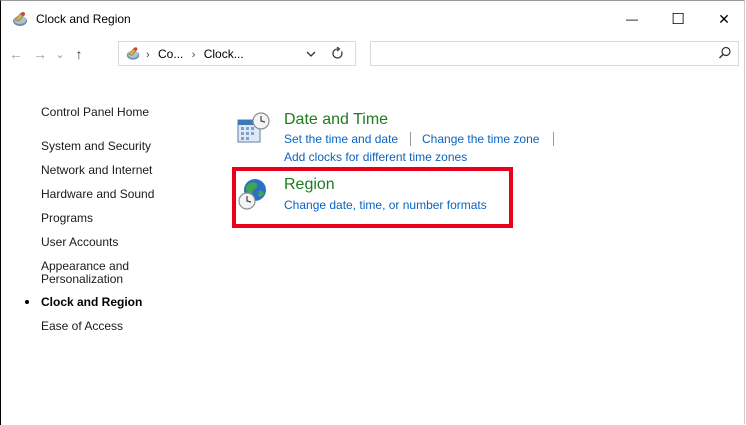 The width and height of the screenshot is (746, 425). I want to click on sidebar-item-control-panel-home: Control Panel Home, so click(95, 112).